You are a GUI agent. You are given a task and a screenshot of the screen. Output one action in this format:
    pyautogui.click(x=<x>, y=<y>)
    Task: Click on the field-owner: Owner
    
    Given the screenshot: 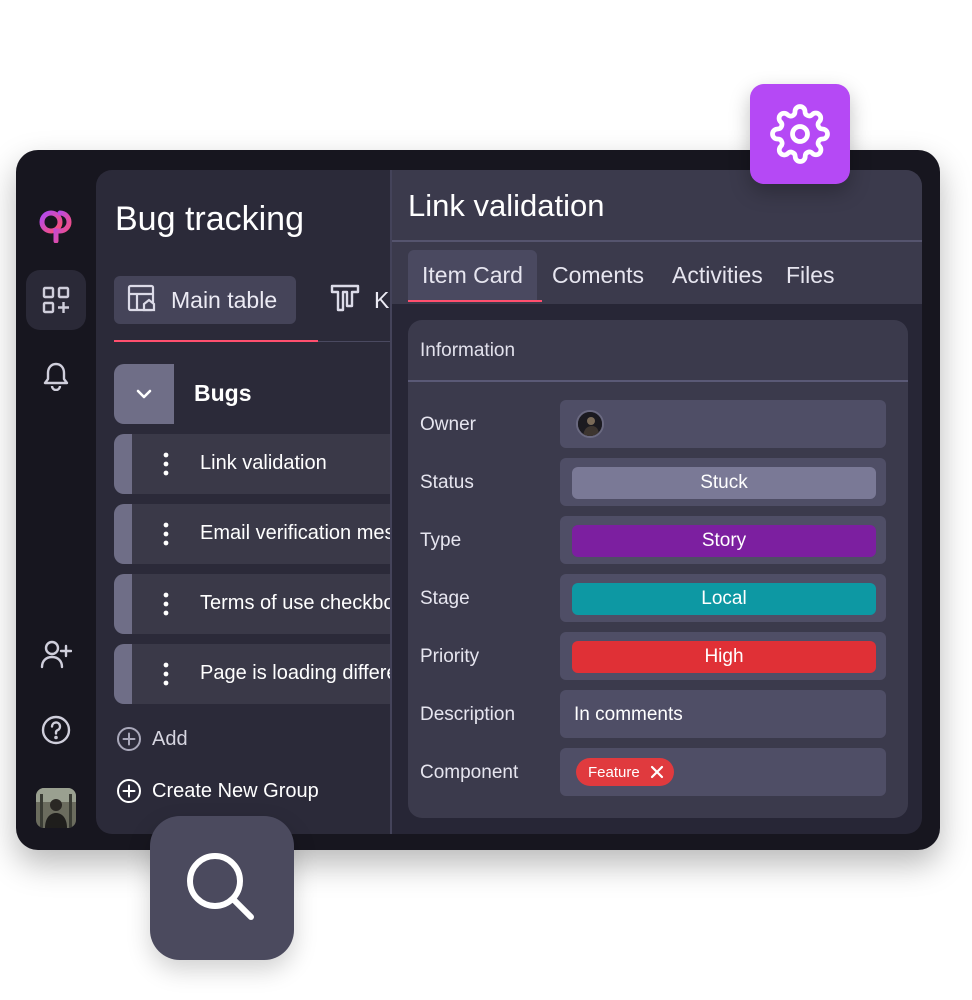 What is the action you would take?
    pyautogui.click(x=658, y=424)
    